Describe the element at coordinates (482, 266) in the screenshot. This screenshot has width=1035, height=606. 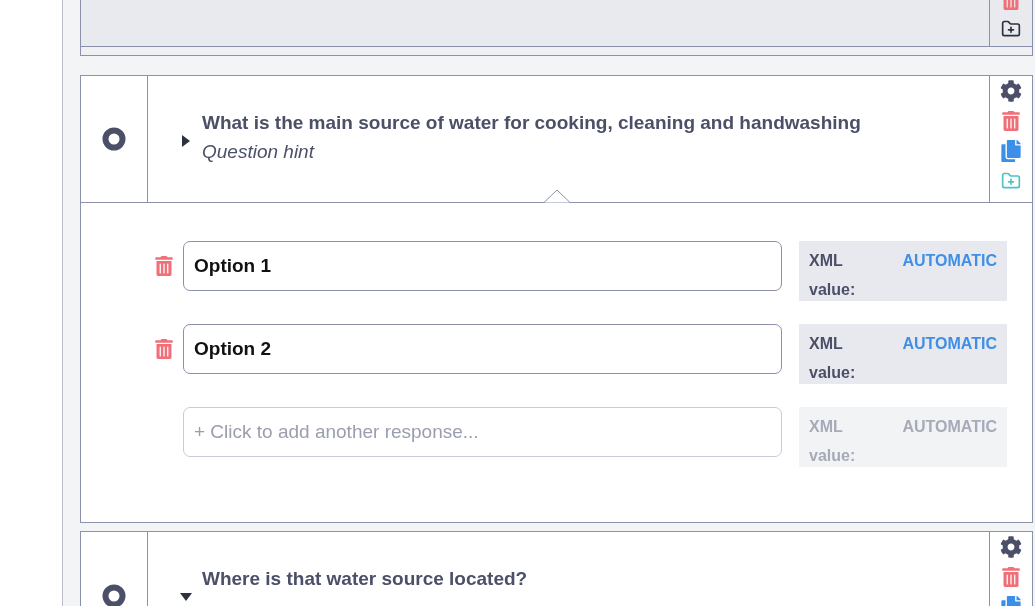
I see `option-field: Option 1` at that location.